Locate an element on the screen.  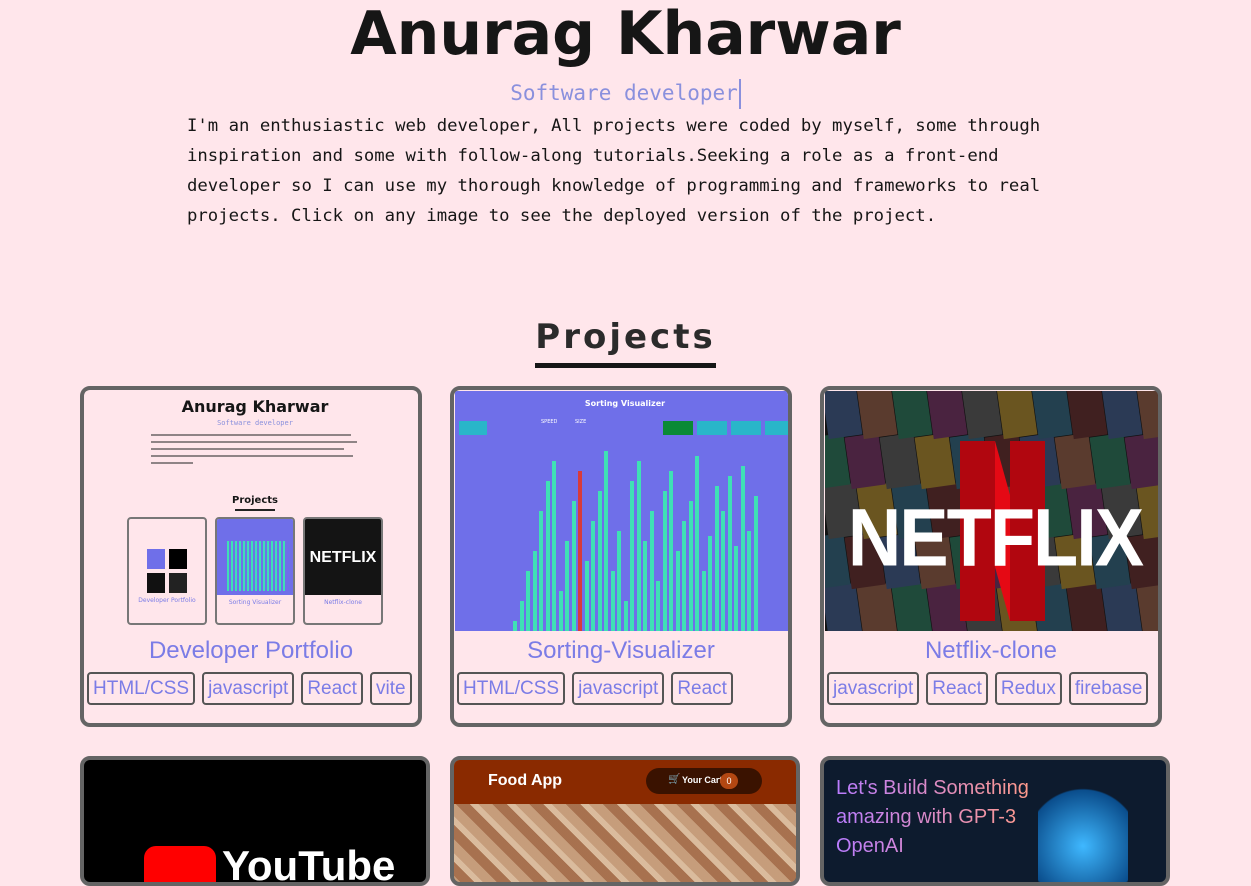
tech-tags: javascript React Redux firebase is located at coordinates (988, 688).